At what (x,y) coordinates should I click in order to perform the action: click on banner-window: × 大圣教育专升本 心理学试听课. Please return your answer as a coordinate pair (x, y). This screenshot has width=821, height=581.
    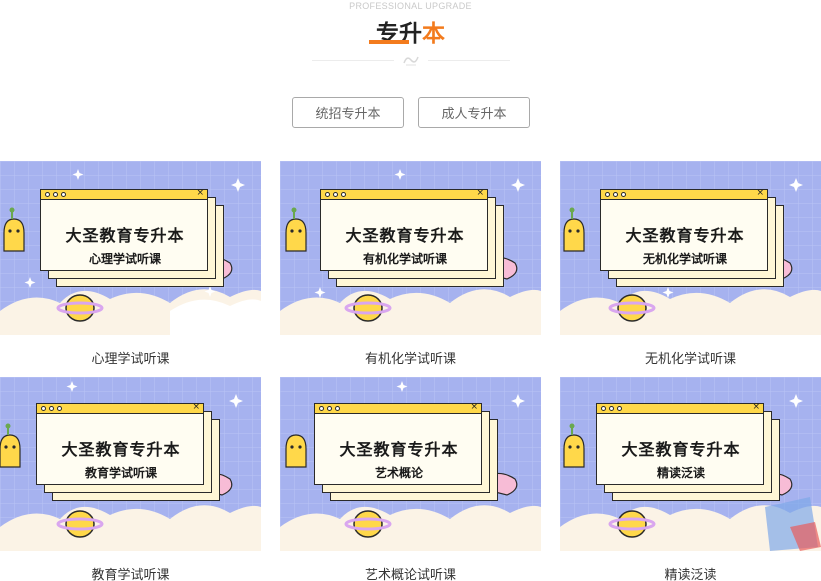
    Looking at the image, I should click on (132, 237).